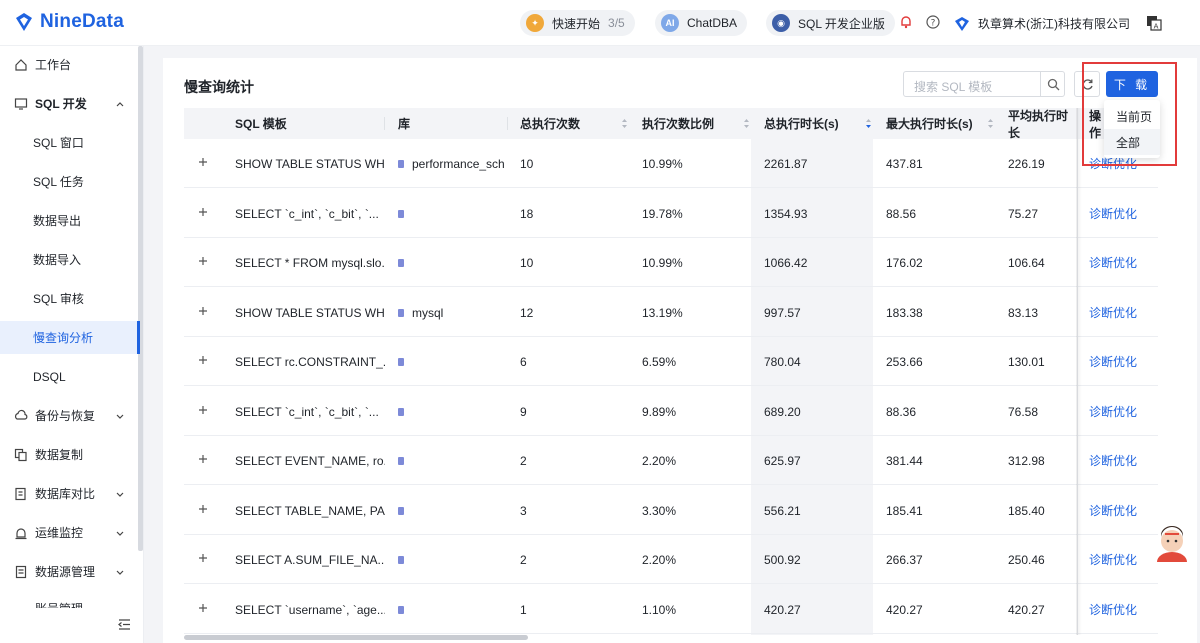 The width and height of the screenshot is (1200, 643). What do you see at coordinates (662, 213) in the screenshot?
I see `cell-count-ratio: 19.78%` at bounding box center [662, 213].